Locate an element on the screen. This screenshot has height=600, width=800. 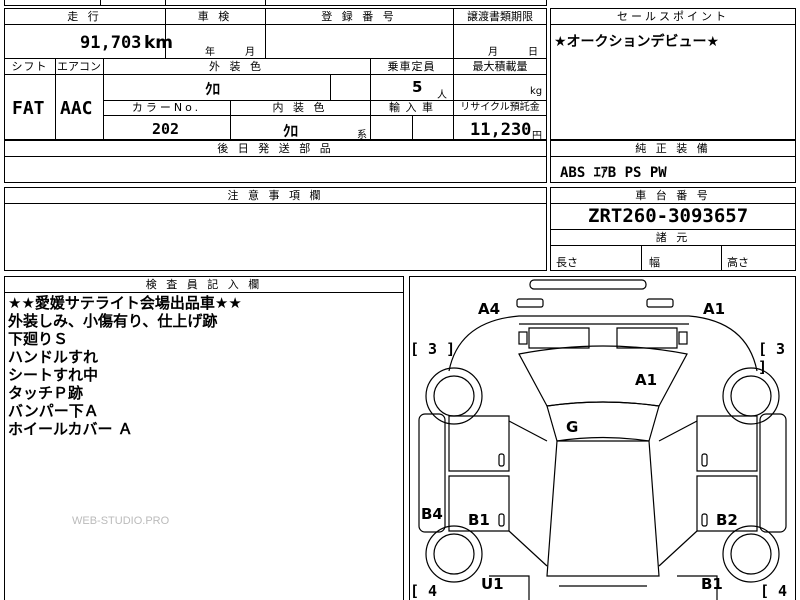
mark-g: G is located at coordinates (572, 427).